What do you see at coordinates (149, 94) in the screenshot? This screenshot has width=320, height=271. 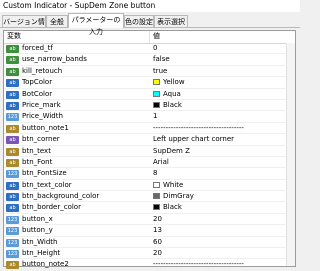 I see `parameter-row: ab BotColor Aqua` at bounding box center [149, 94].